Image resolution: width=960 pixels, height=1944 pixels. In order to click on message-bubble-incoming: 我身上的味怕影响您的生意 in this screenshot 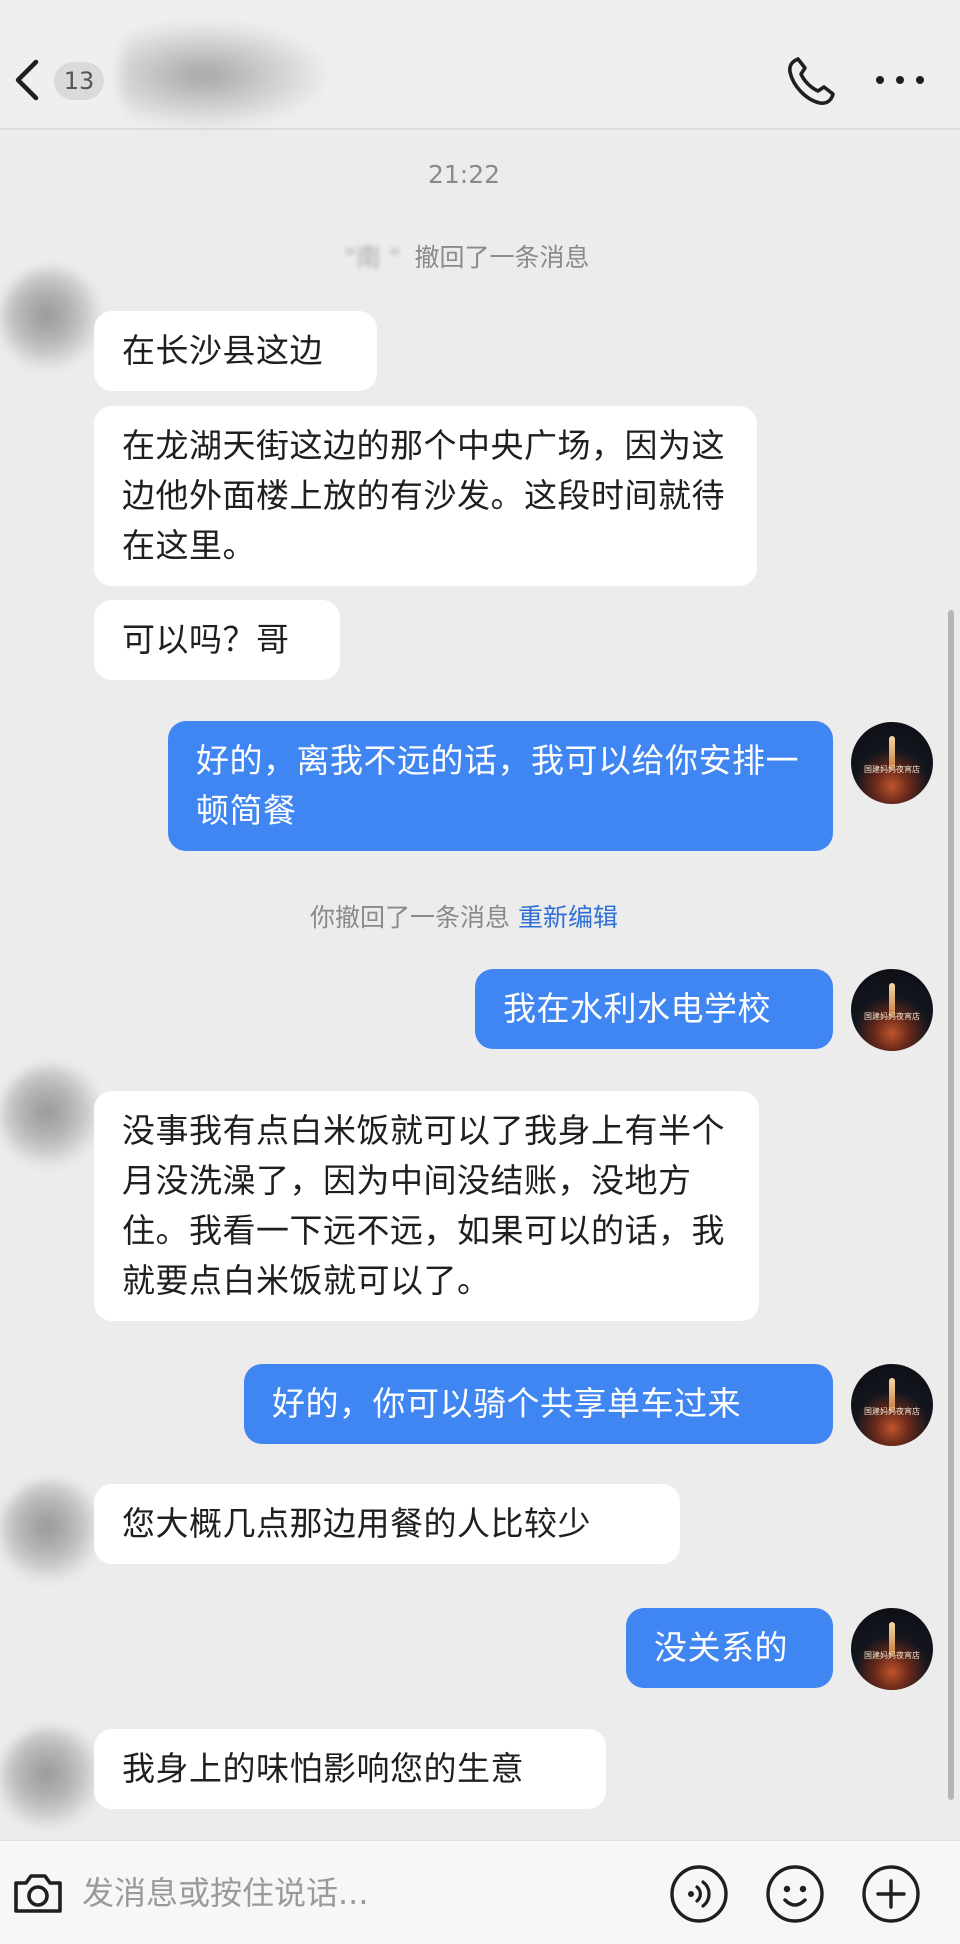, I will do `click(350, 1769)`.